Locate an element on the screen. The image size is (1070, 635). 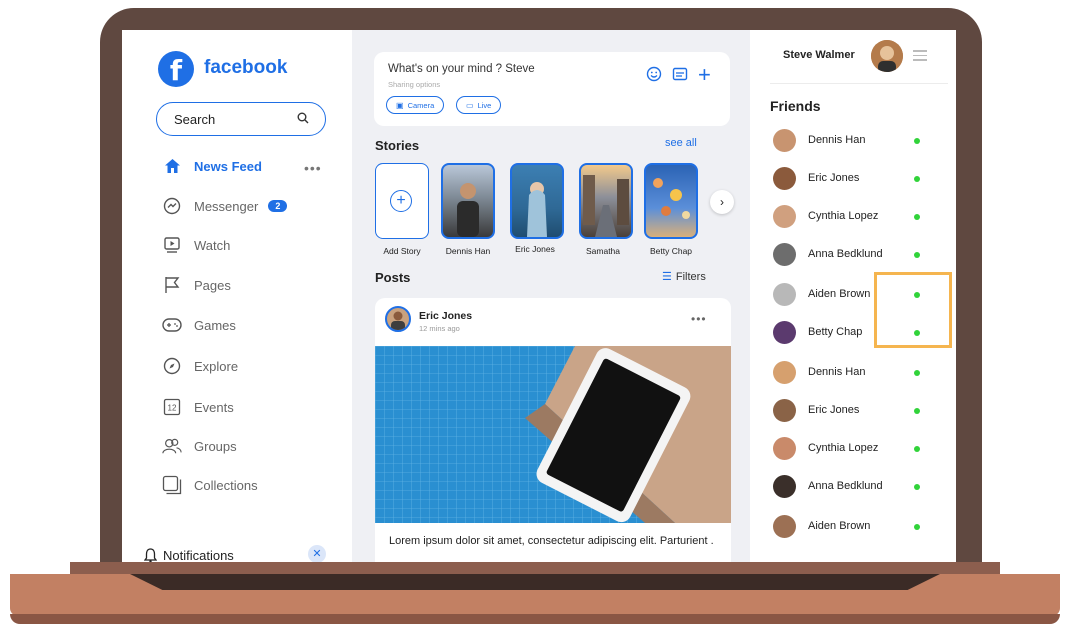
see-all-link: see all is located at coordinates (681, 143).